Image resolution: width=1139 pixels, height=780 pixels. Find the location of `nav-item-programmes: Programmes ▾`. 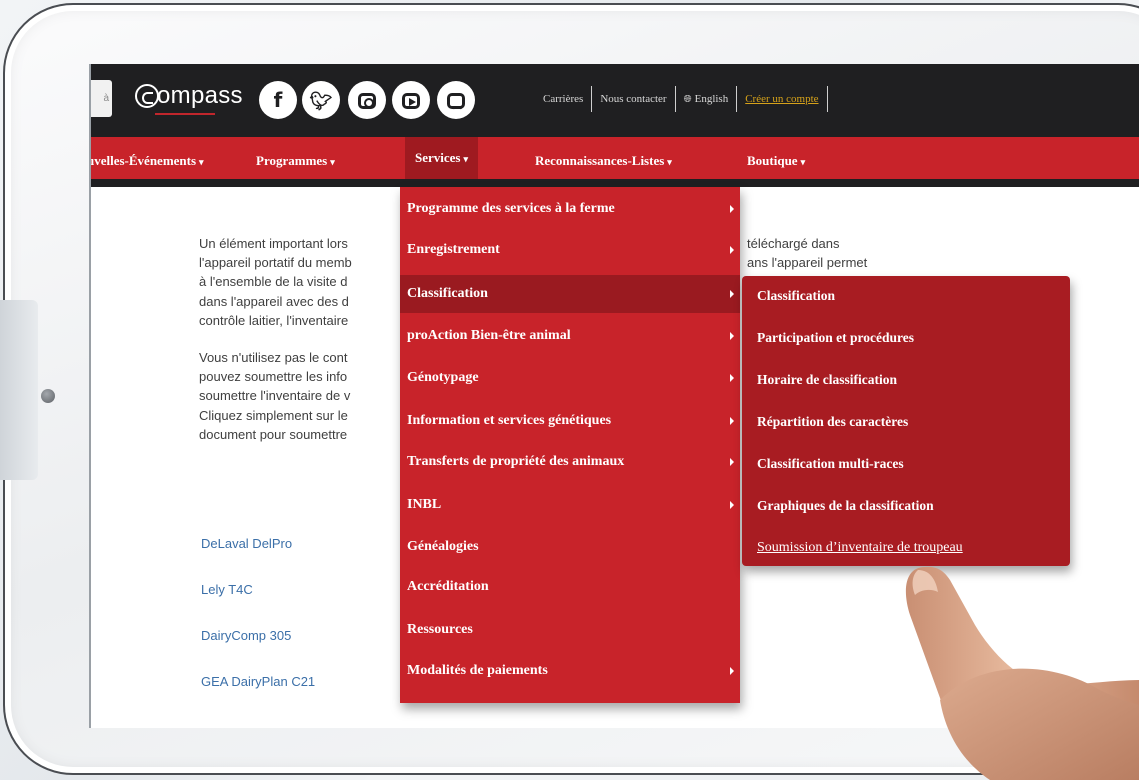

nav-item-programmes: Programmes ▾ is located at coordinates (295, 161).